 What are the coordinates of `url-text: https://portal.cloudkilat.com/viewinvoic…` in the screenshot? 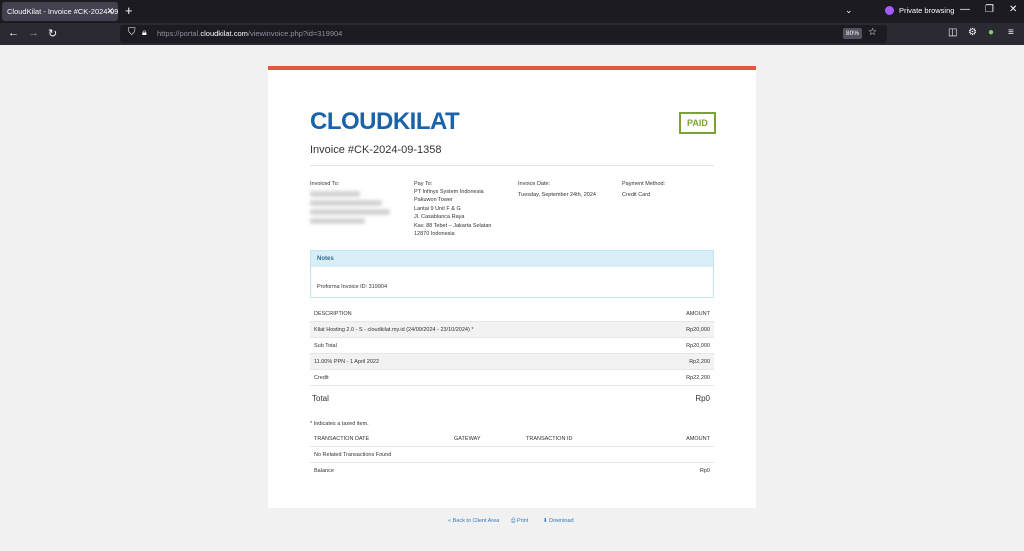 It's located at (249, 33).